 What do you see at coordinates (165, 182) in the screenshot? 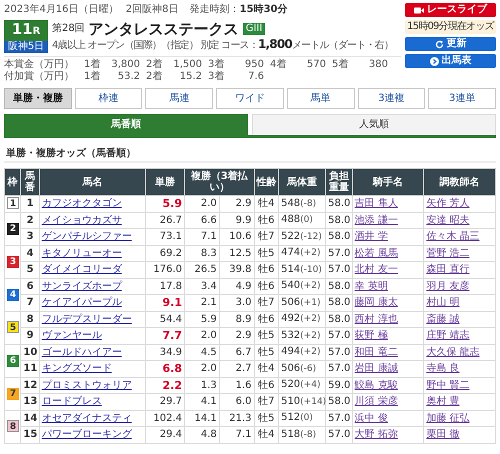
I see `column-header: 単勝` at bounding box center [165, 182].